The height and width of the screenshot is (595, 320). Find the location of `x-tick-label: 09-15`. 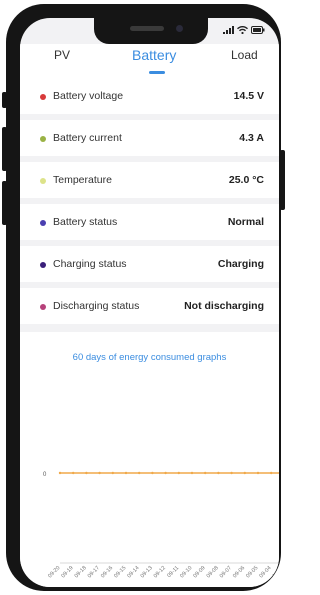

x-tick-label: 09-15 is located at coordinates (120, 572).